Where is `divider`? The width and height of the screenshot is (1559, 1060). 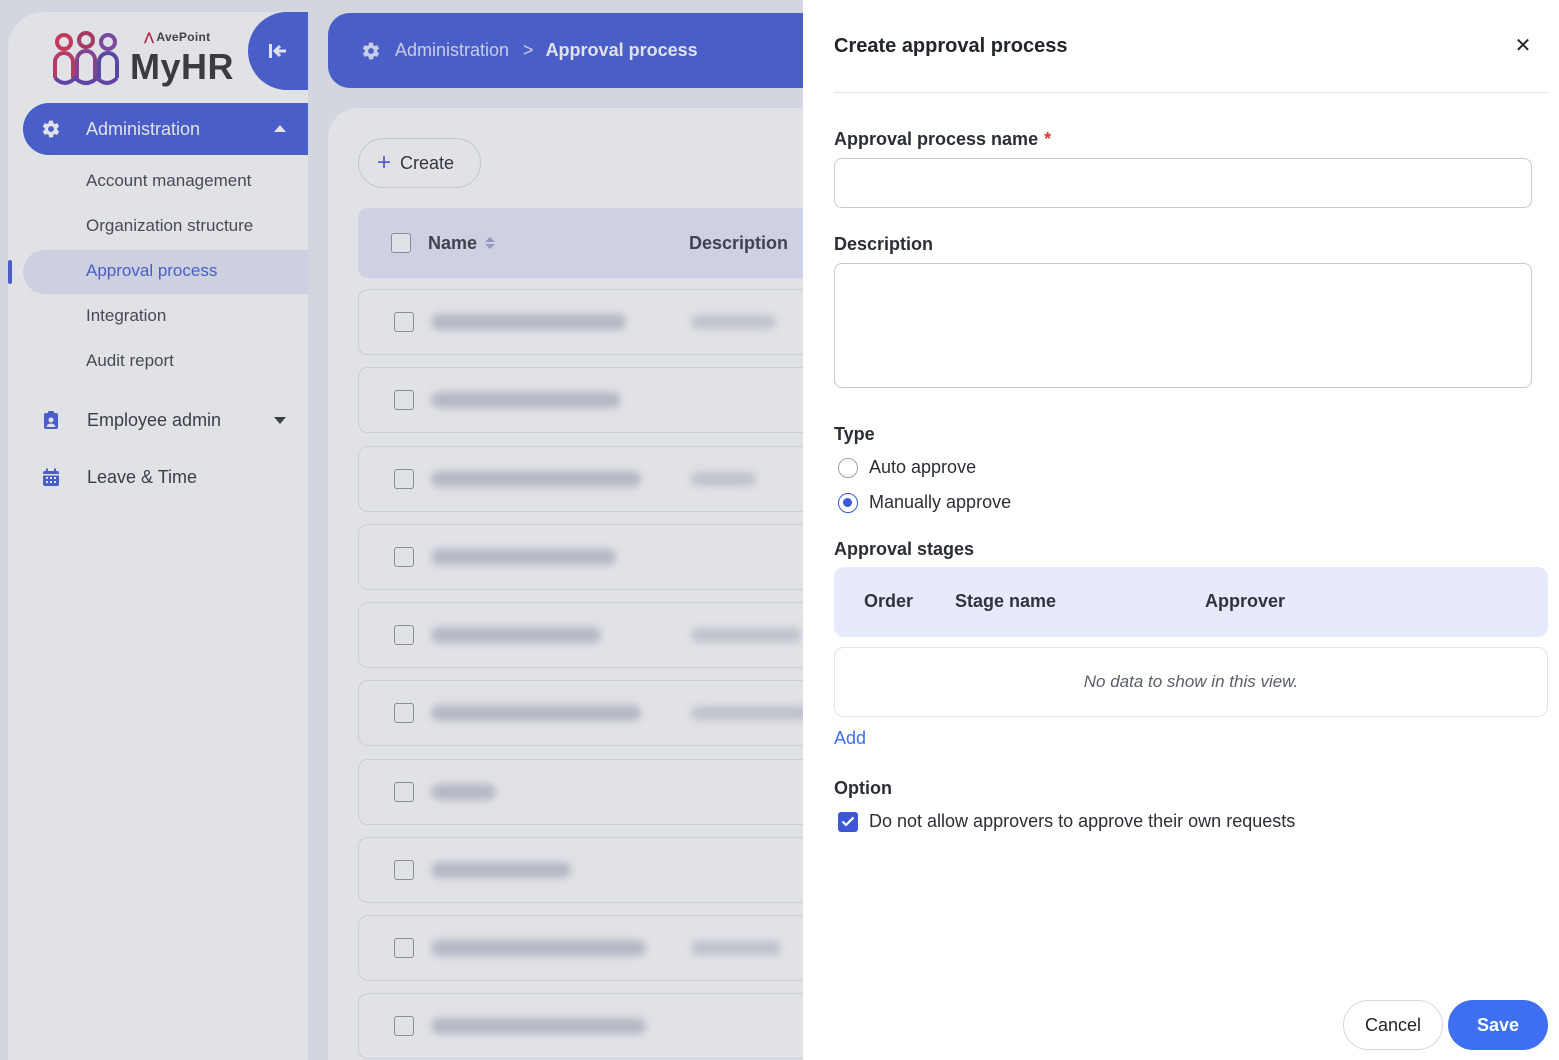
divider is located at coordinates (1191, 92).